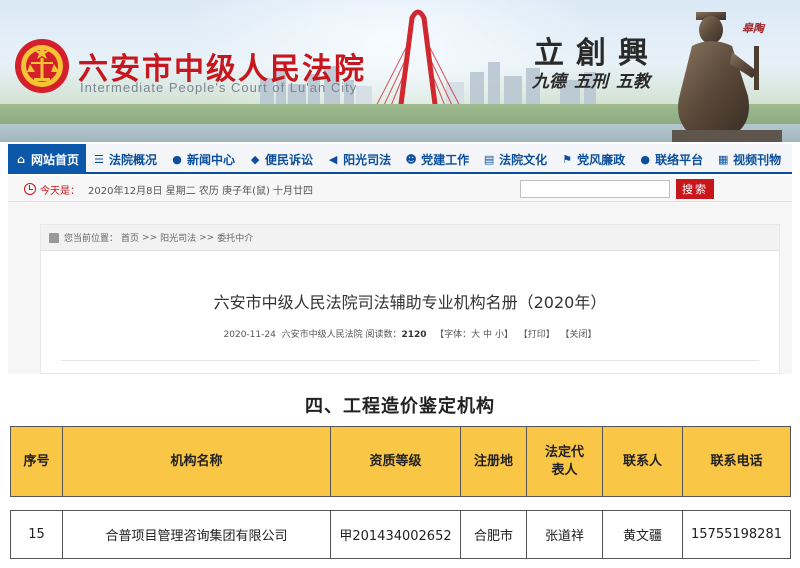  What do you see at coordinates (445, 159) in the screenshot?
I see `nav-label: 党建工作` at bounding box center [445, 159].